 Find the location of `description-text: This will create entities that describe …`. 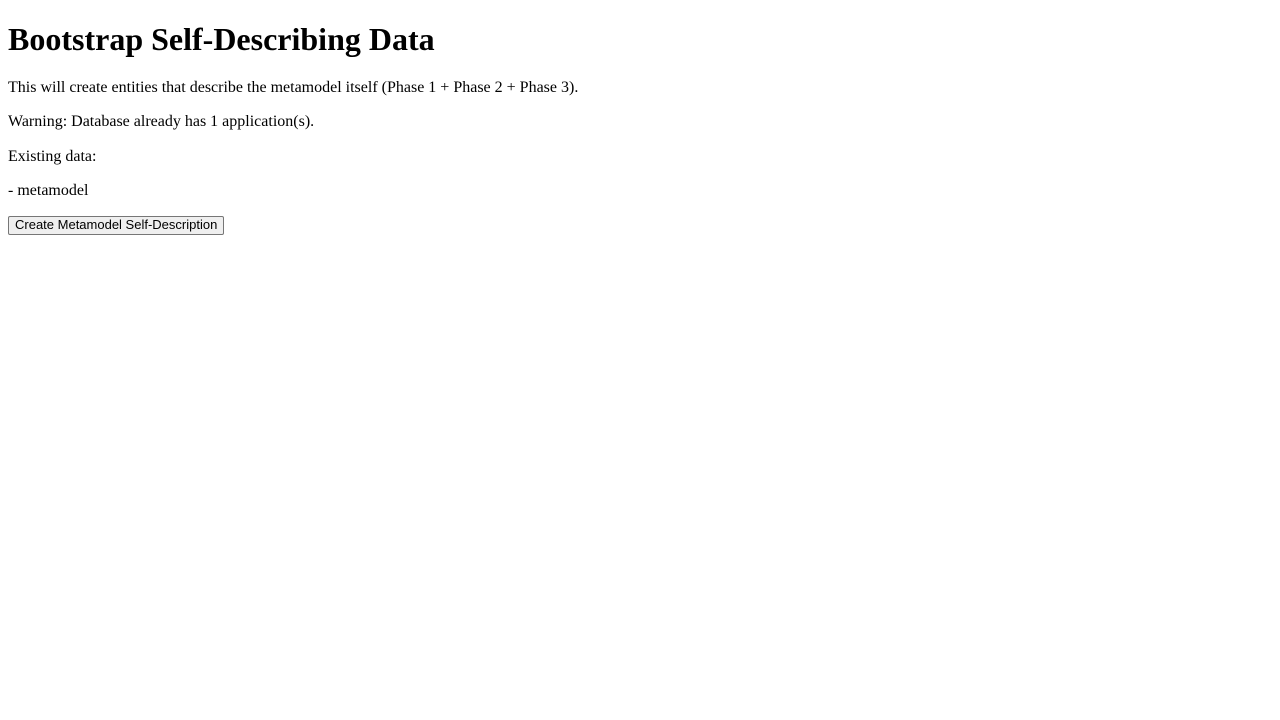

description-text: This will create entities that describe … is located at coordinates (293, 87).